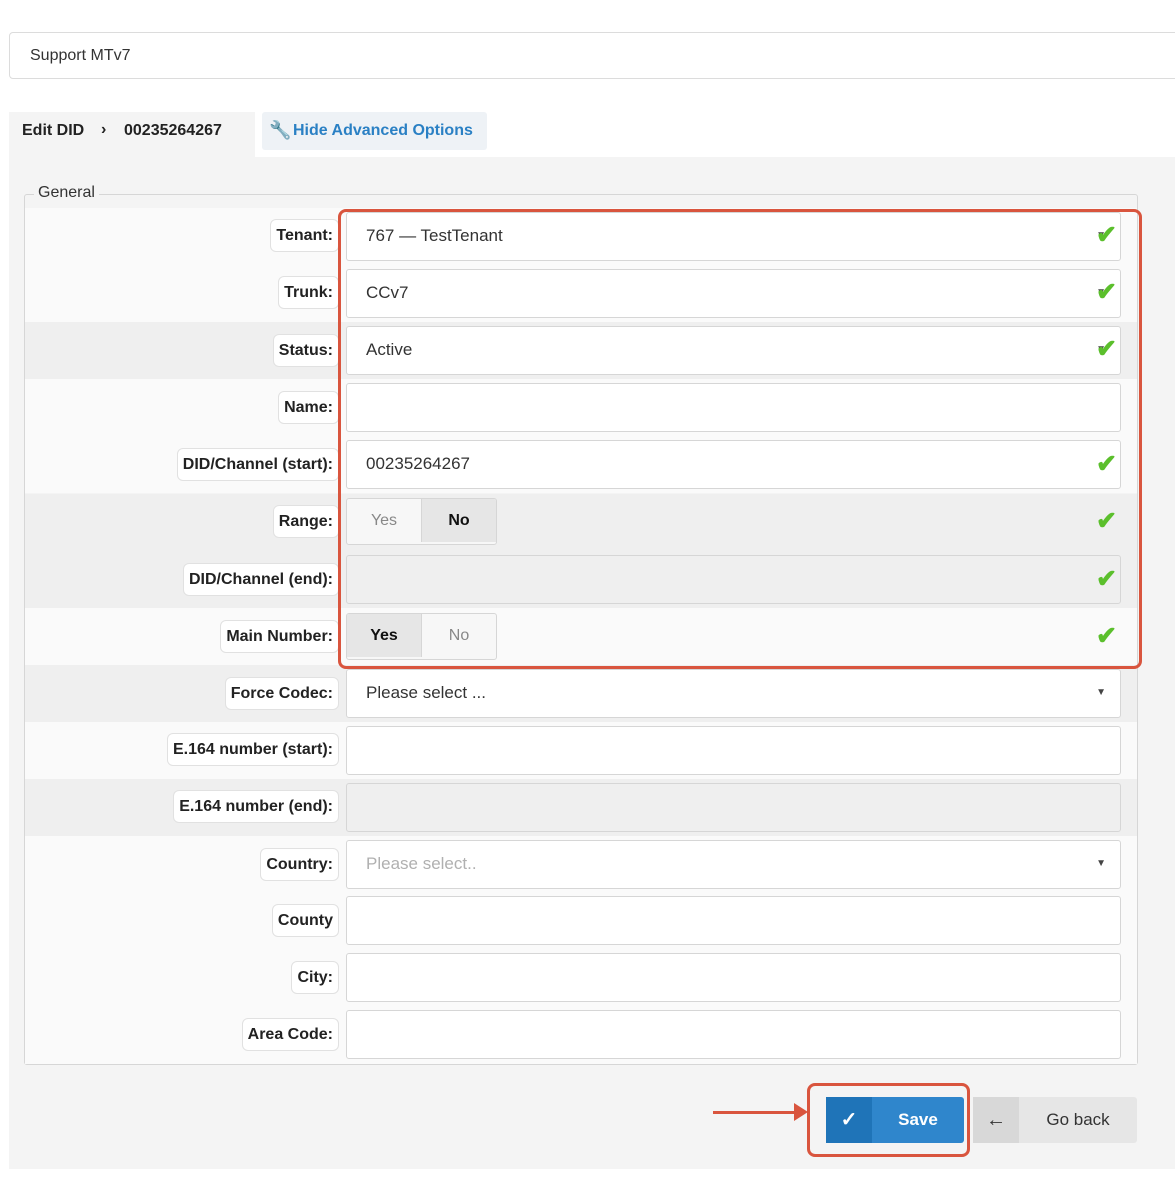  Describe the element at coordinates (305, 920) in the screenshot. I see `county-label: County` at that location.